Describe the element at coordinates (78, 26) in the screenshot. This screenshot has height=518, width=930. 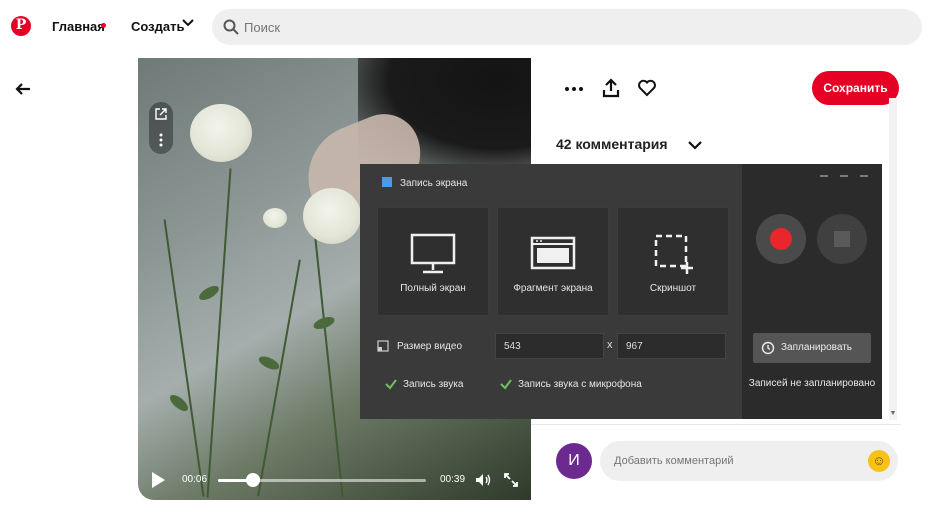
I see `nav-home: Главная` at that location.